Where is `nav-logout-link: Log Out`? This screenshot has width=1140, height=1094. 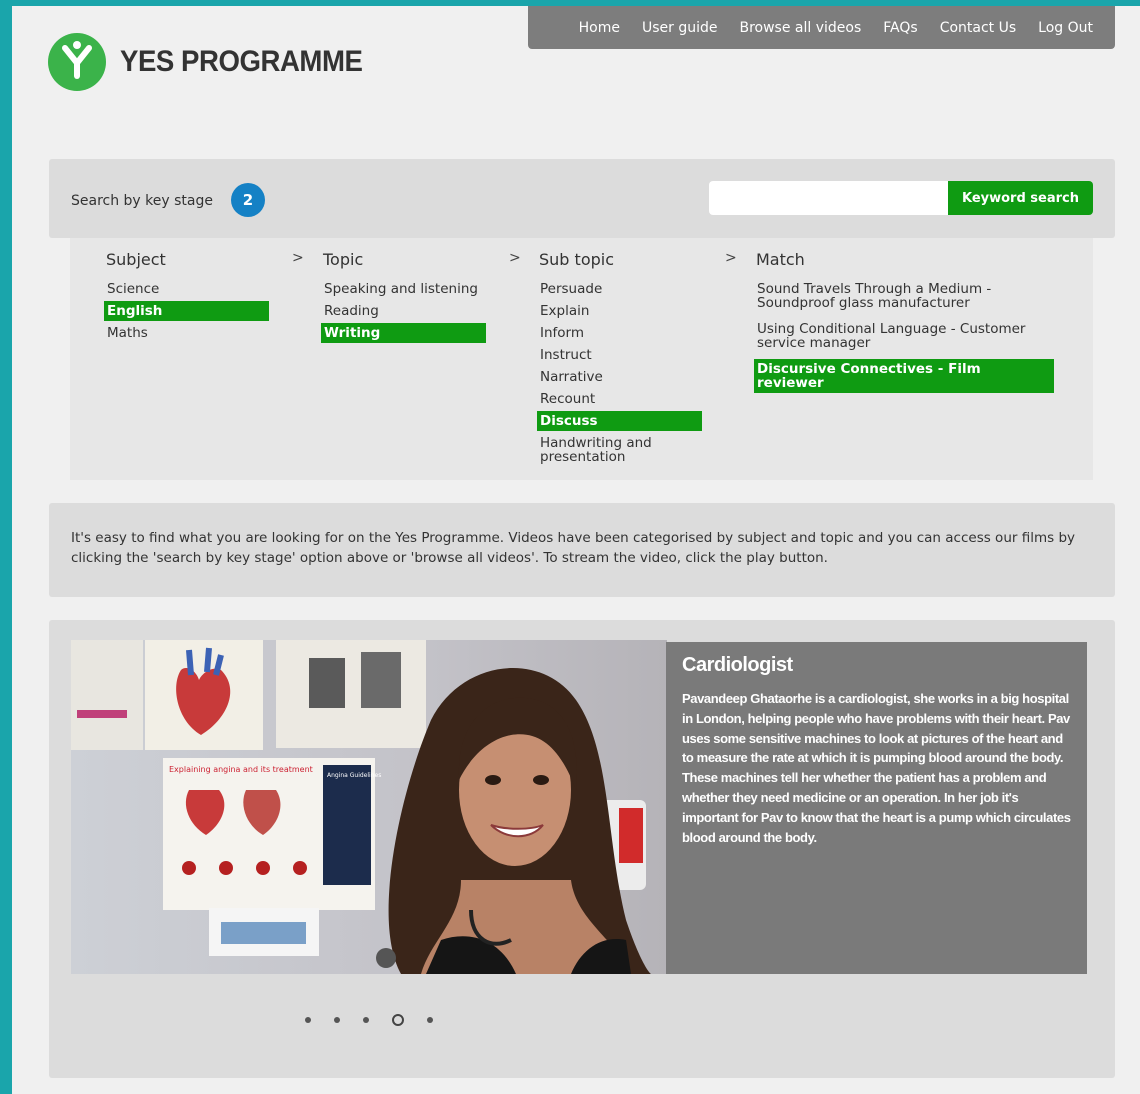 nav-logout-link: Log Out is located at coordinates (1065, 28).